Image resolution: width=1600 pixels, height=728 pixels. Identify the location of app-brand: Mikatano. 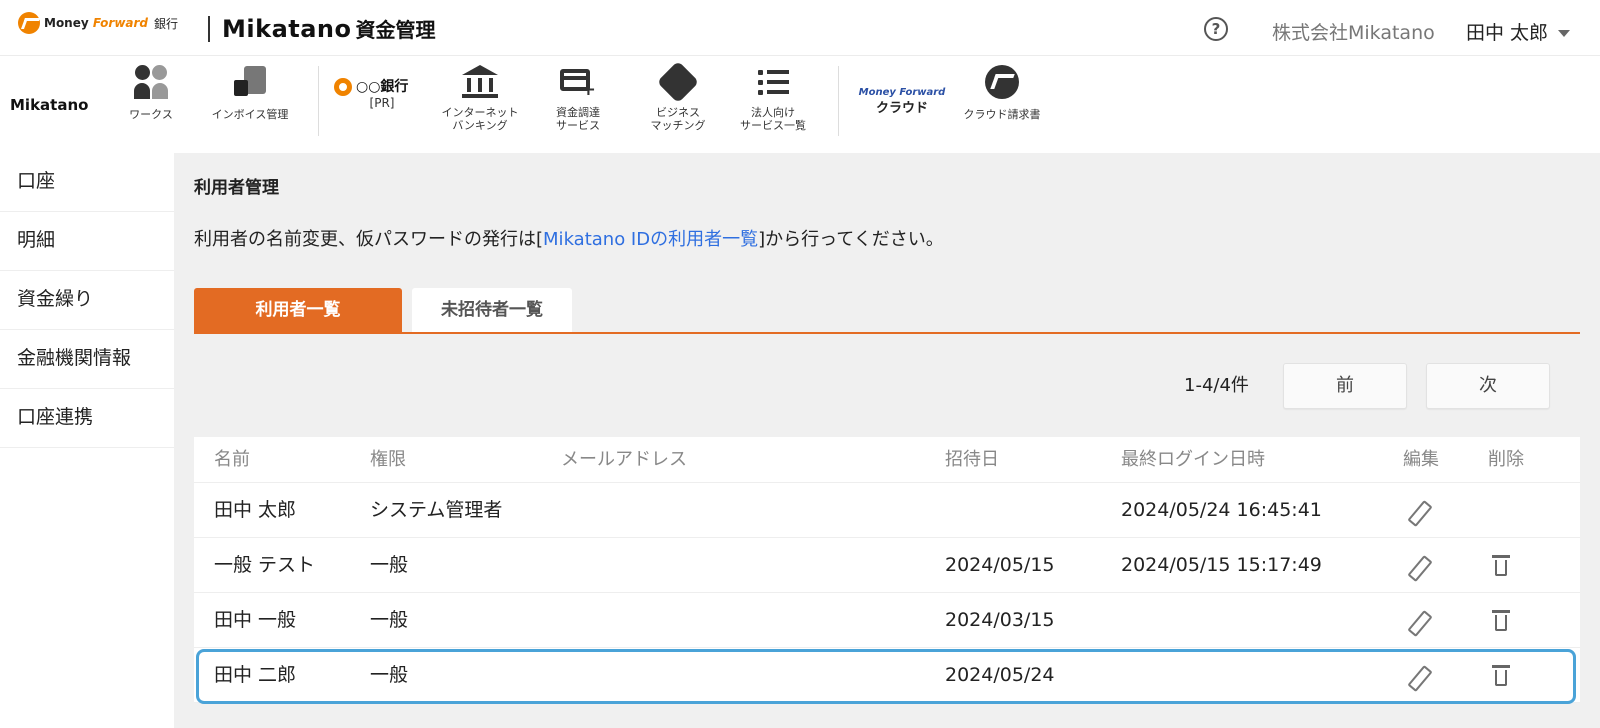
(287, 29).